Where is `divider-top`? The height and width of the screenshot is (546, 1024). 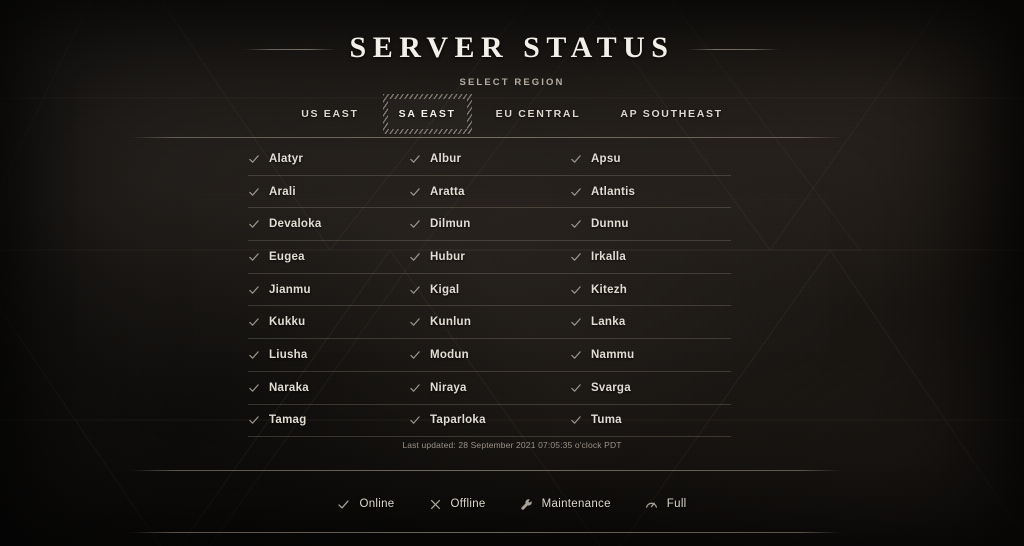
divider-top is located at coordinates (486, 137).